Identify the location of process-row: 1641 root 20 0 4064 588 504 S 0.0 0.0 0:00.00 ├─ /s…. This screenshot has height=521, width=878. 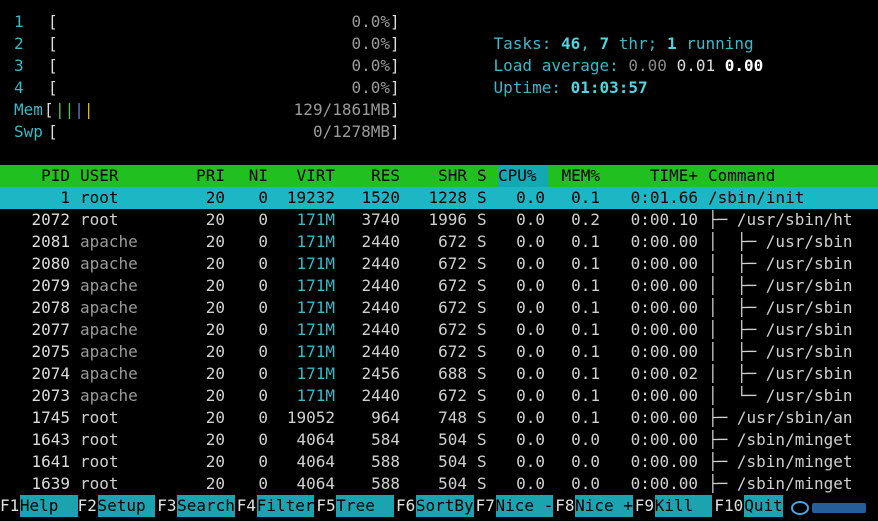
(439, 462).